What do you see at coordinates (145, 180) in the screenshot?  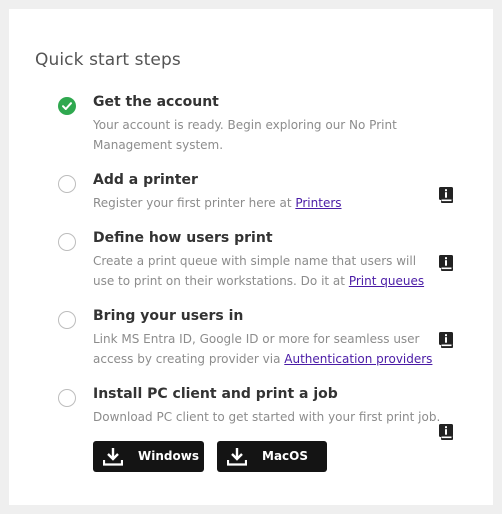 I see `step-title: Add a printer` at bounding box center [145, 180].